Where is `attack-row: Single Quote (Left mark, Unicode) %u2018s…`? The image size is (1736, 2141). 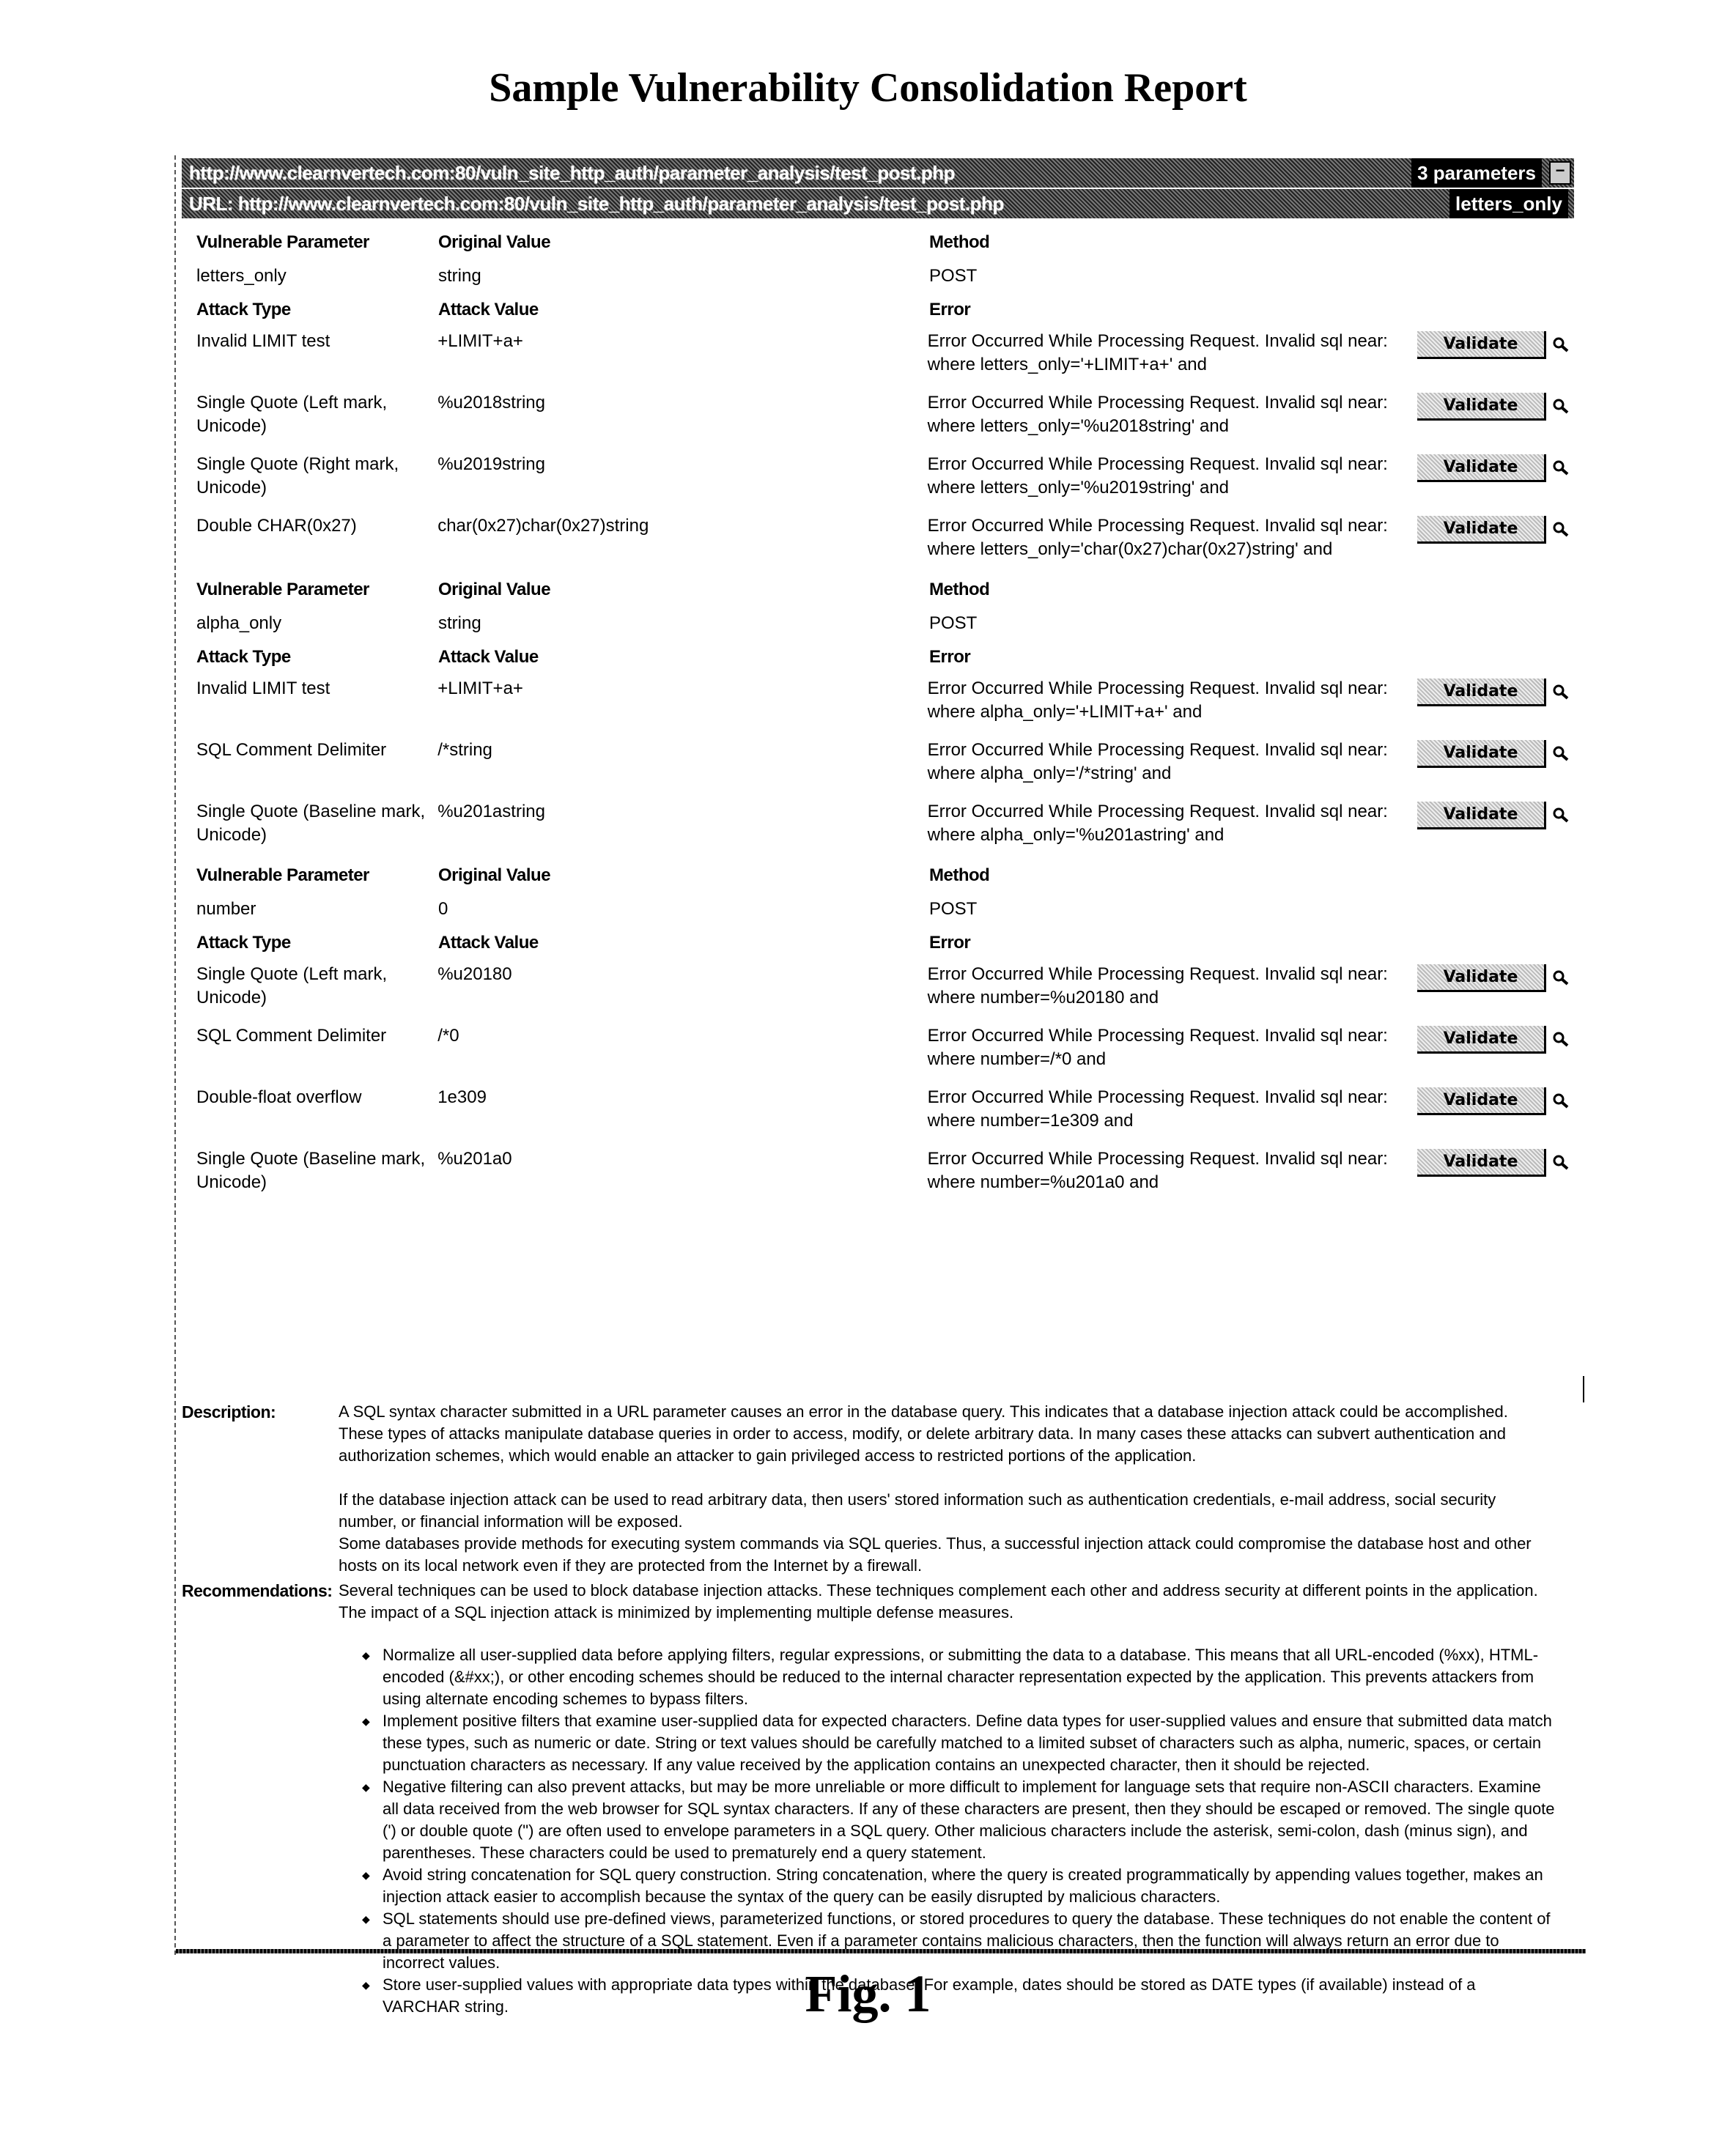
attack-row: Single Quote (Left mark, Unicode) %u2018s… is located at coordinates (881, 419).